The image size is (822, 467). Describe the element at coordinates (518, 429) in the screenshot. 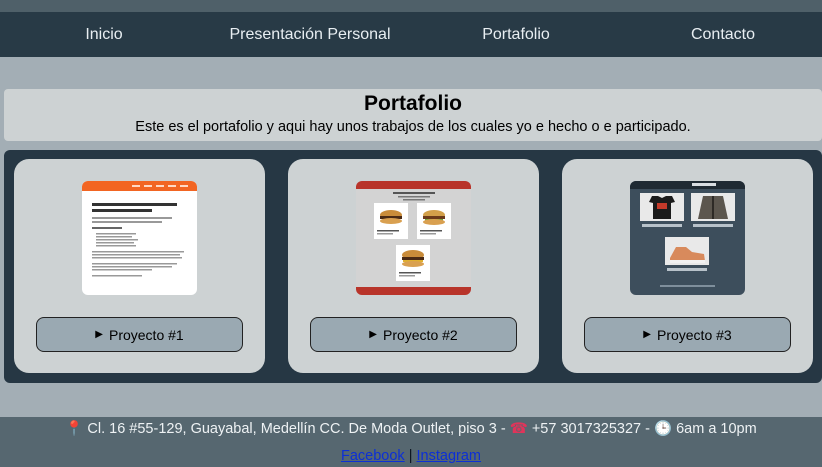

I see `telephone-icon: ☎` at that location.